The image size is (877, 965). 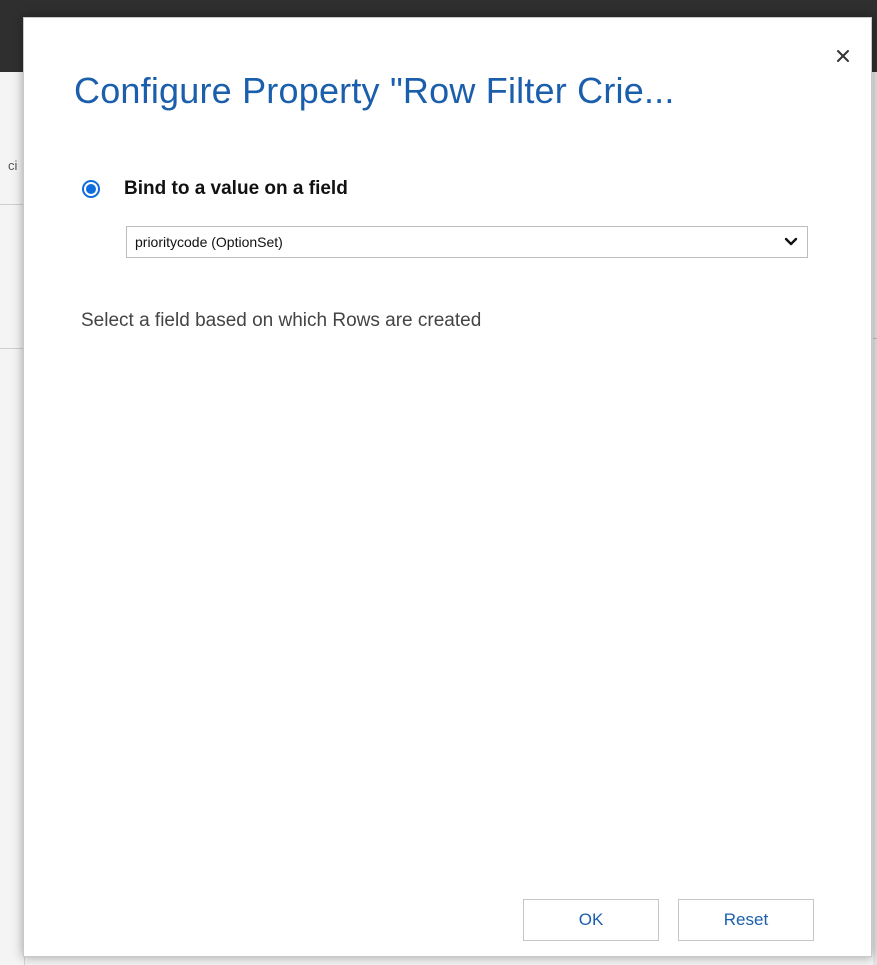 I want to click on reset-button: Reset, so click(x=746, y=920).